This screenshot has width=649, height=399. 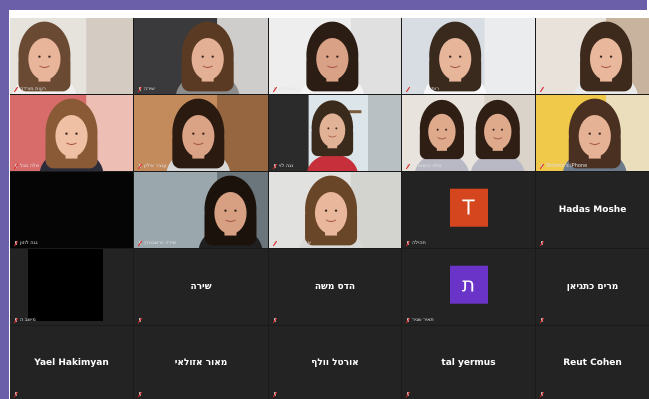 What do you see at coordinates (468, 284) in the screenshot?
I see `initial-avatar: ת` at bounding box center [468, 284].